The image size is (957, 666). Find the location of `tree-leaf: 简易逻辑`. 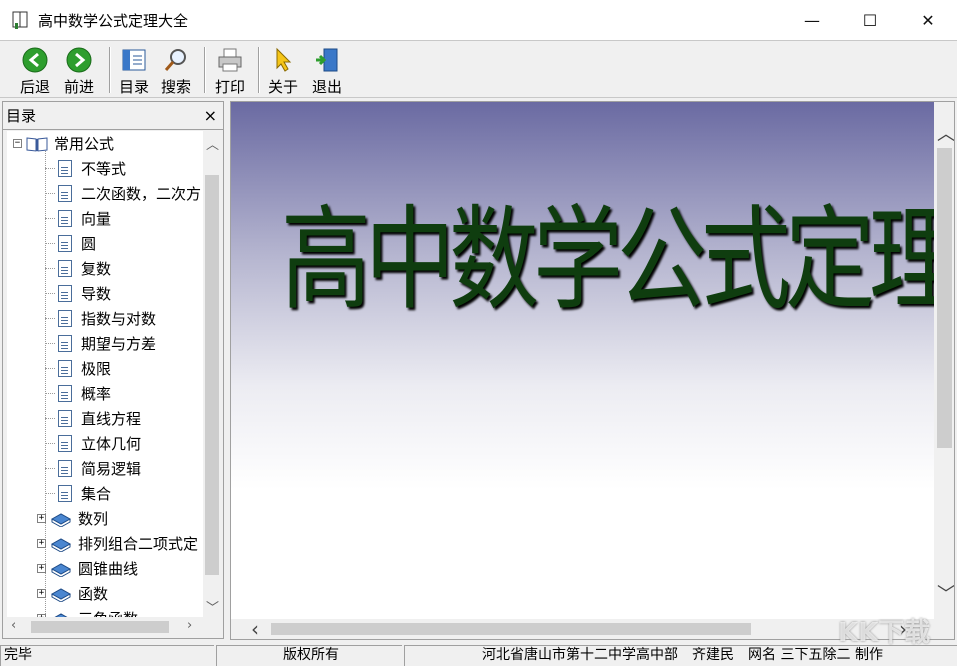

tree-leaf: 简易逻辑 is located at coordinates (93, 468).